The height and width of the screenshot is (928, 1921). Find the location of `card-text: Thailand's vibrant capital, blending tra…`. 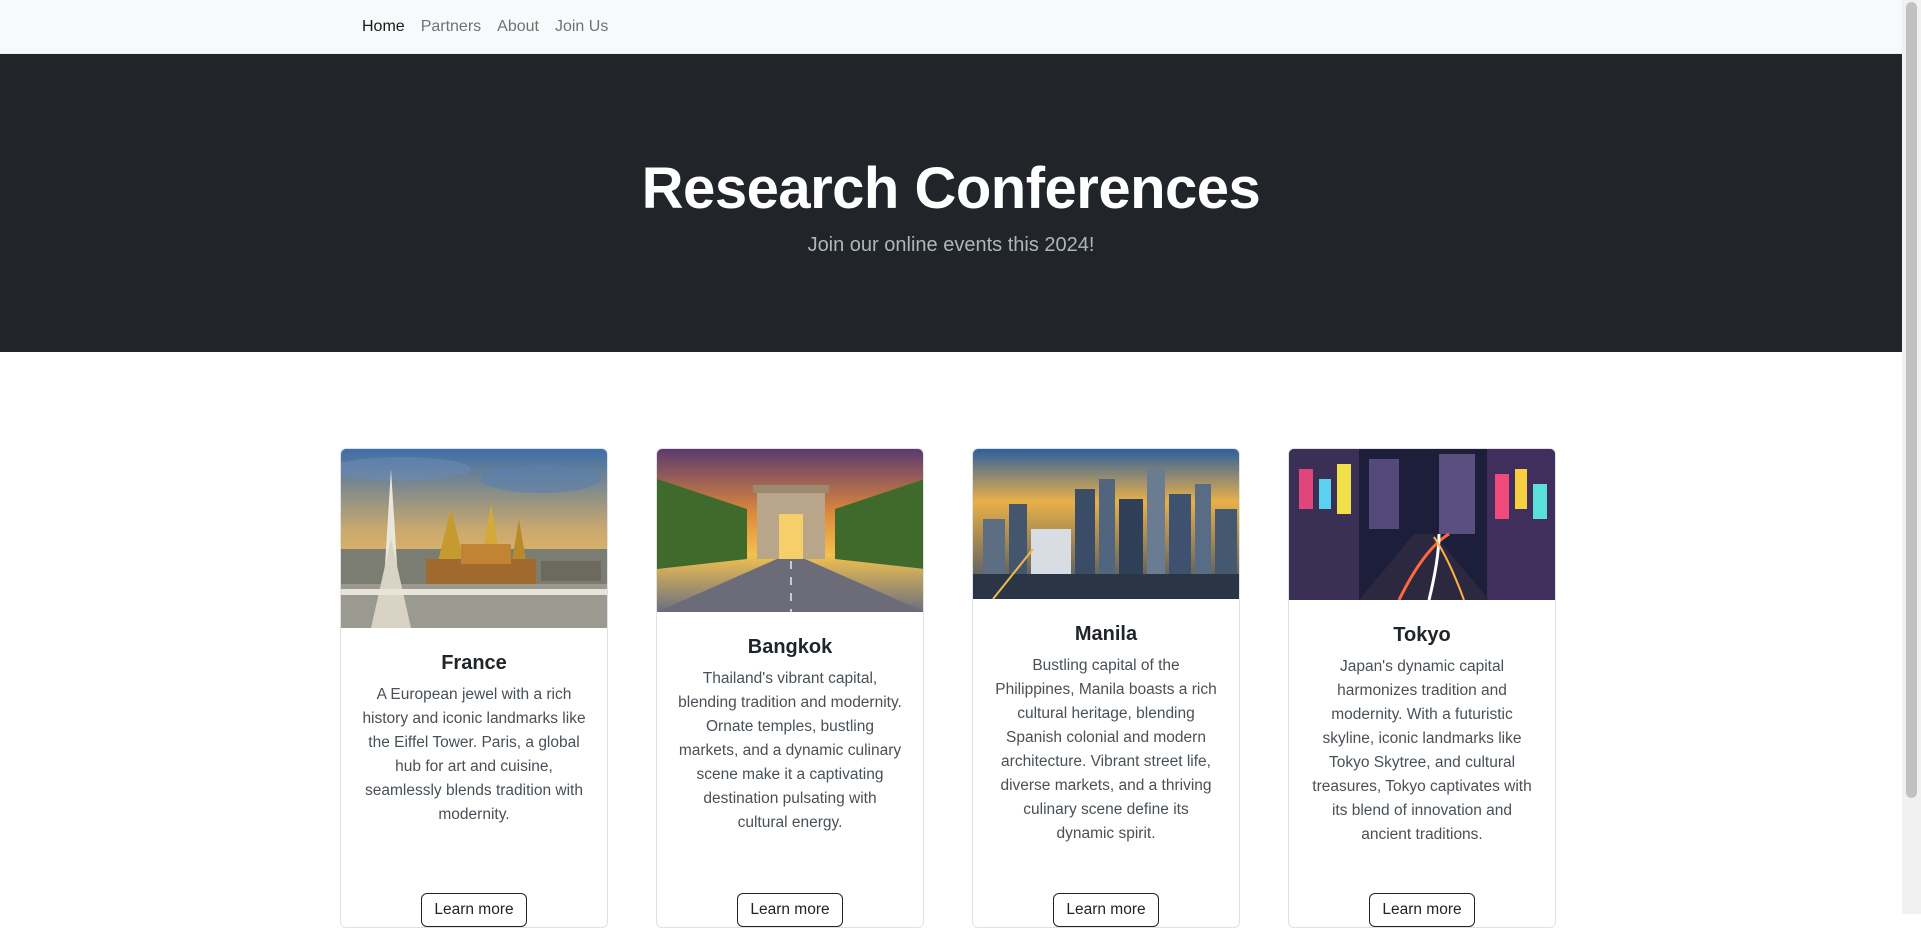

card-text: Thailand's vibrant capital, blending tra… is located at coordinates (790, 750).